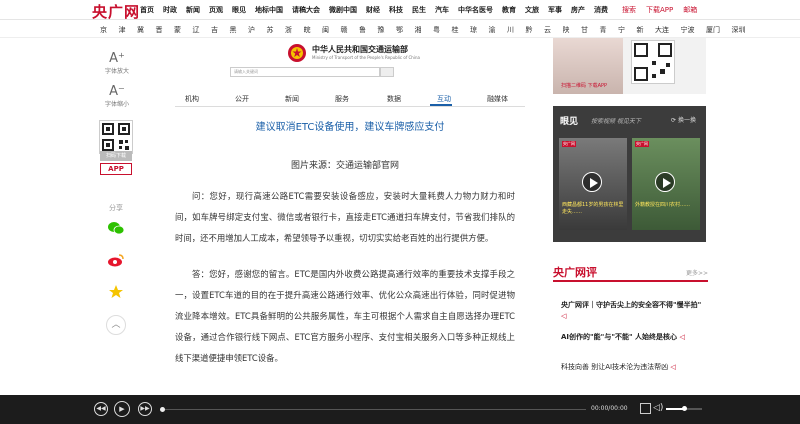  I want to click on ministry-tab-divider, so click(350, 106).